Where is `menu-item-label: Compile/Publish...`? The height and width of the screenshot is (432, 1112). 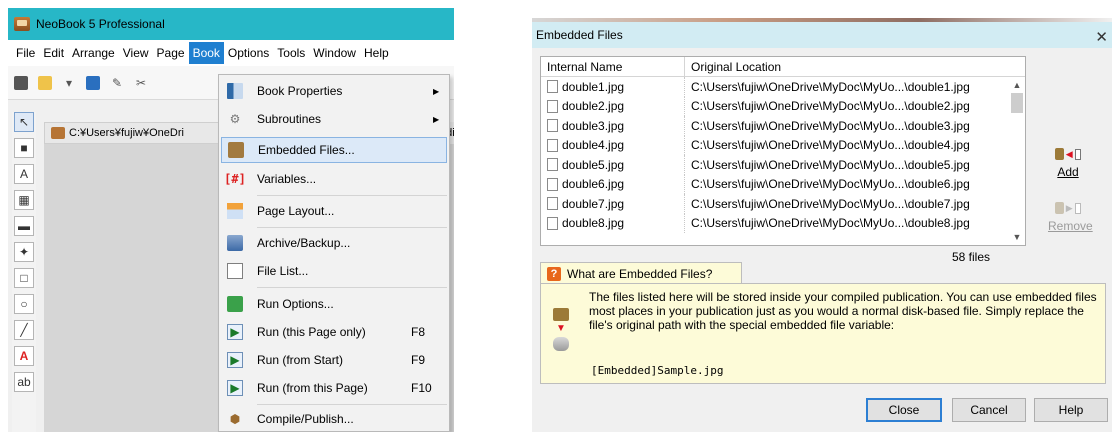 menu-item-label: Compile/Publish... is located at coordinates (305, 419).